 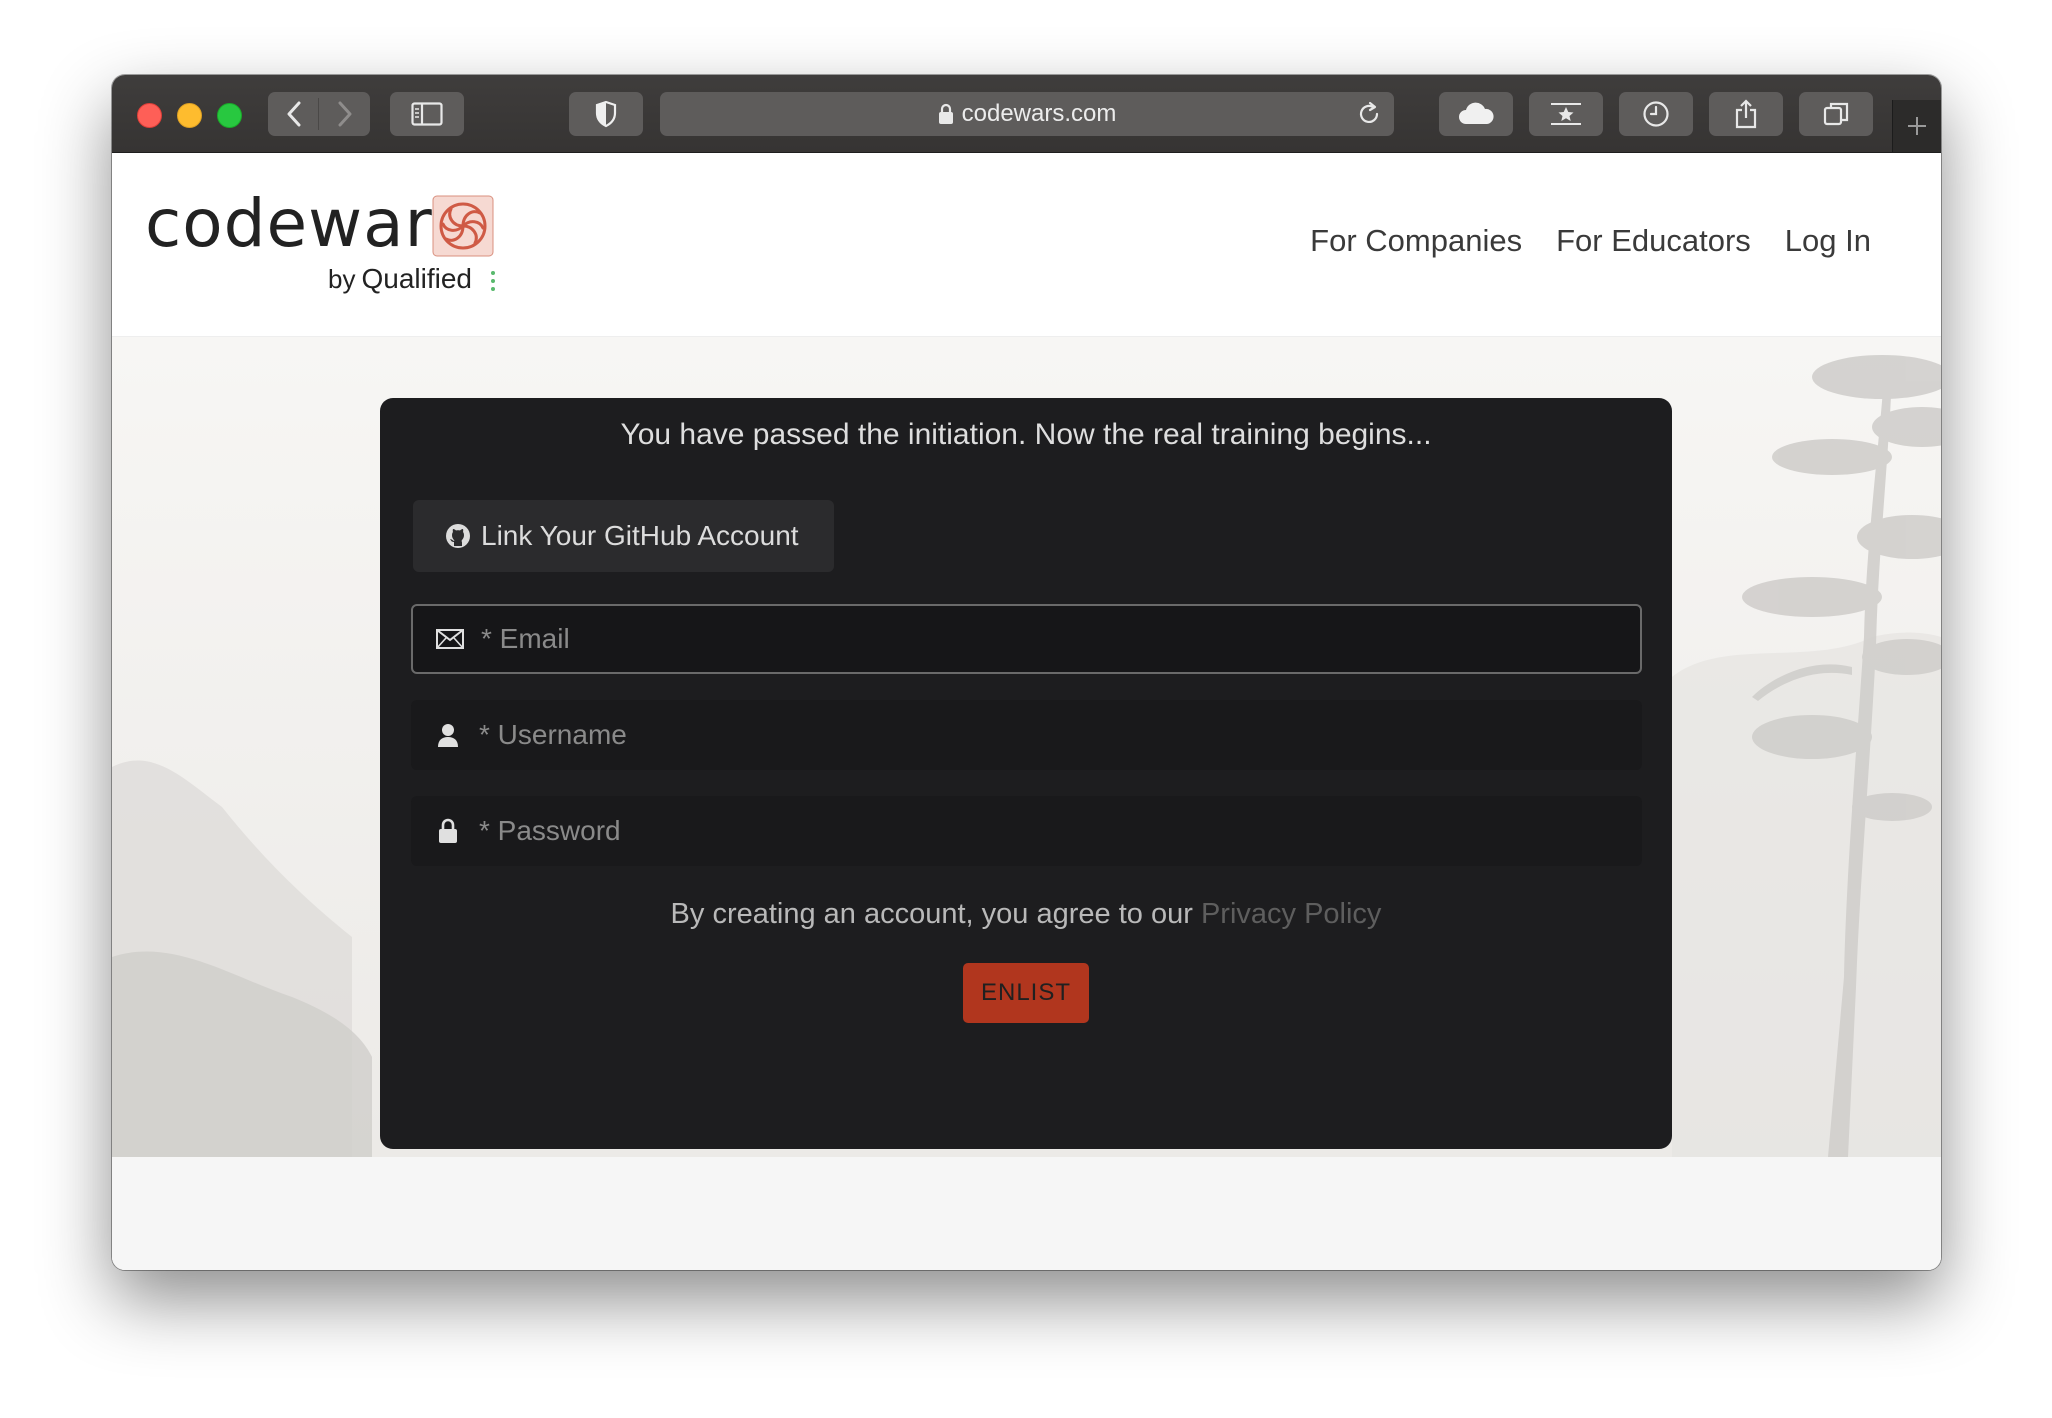 I want to click on logo-by-text: by, so click(x=342, y=279).